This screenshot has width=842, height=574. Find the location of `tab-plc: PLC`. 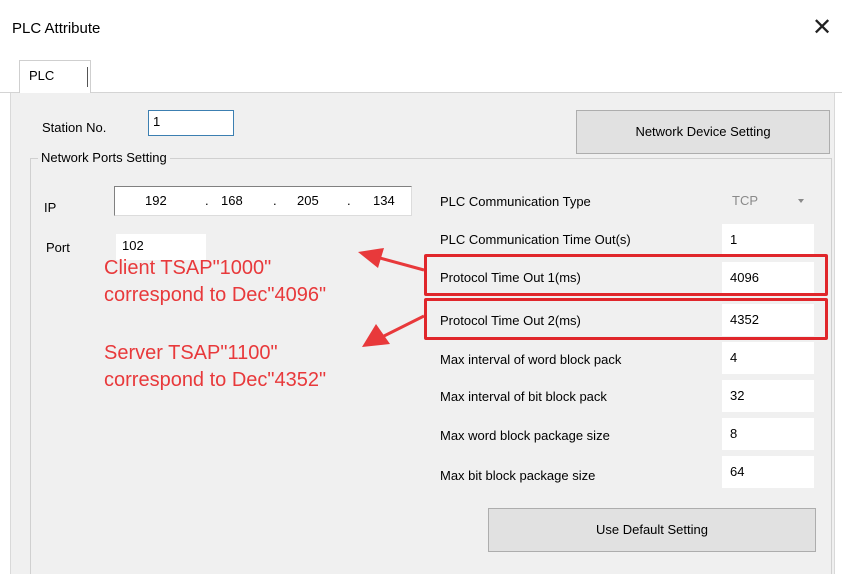

tab-plc: PLC is located at coordinates (55, 76).